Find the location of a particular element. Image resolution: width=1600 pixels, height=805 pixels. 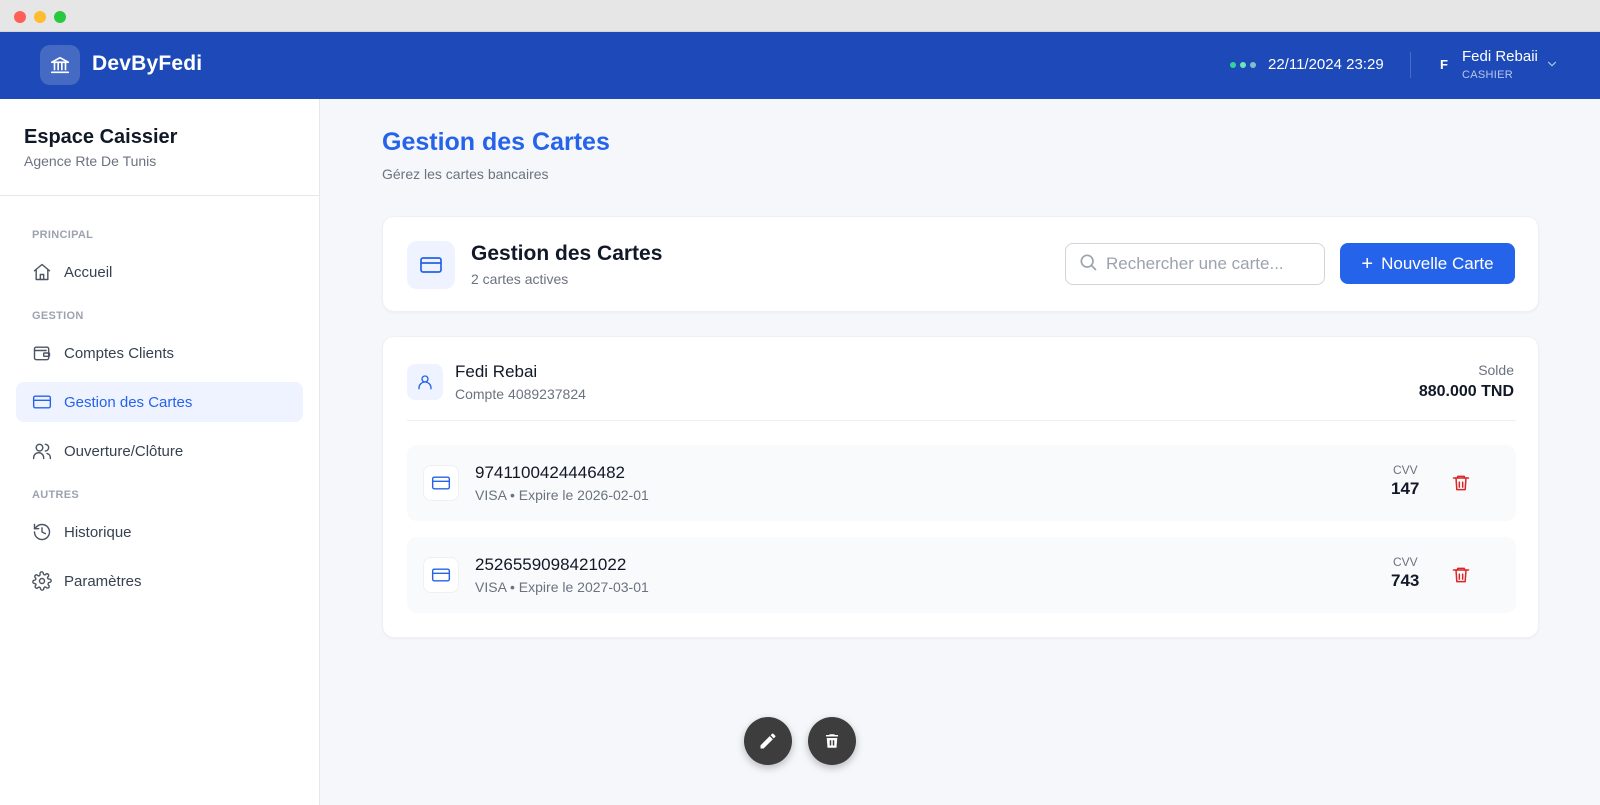

sidebar-item-historique: Historique is located at coordinates (159, 532).